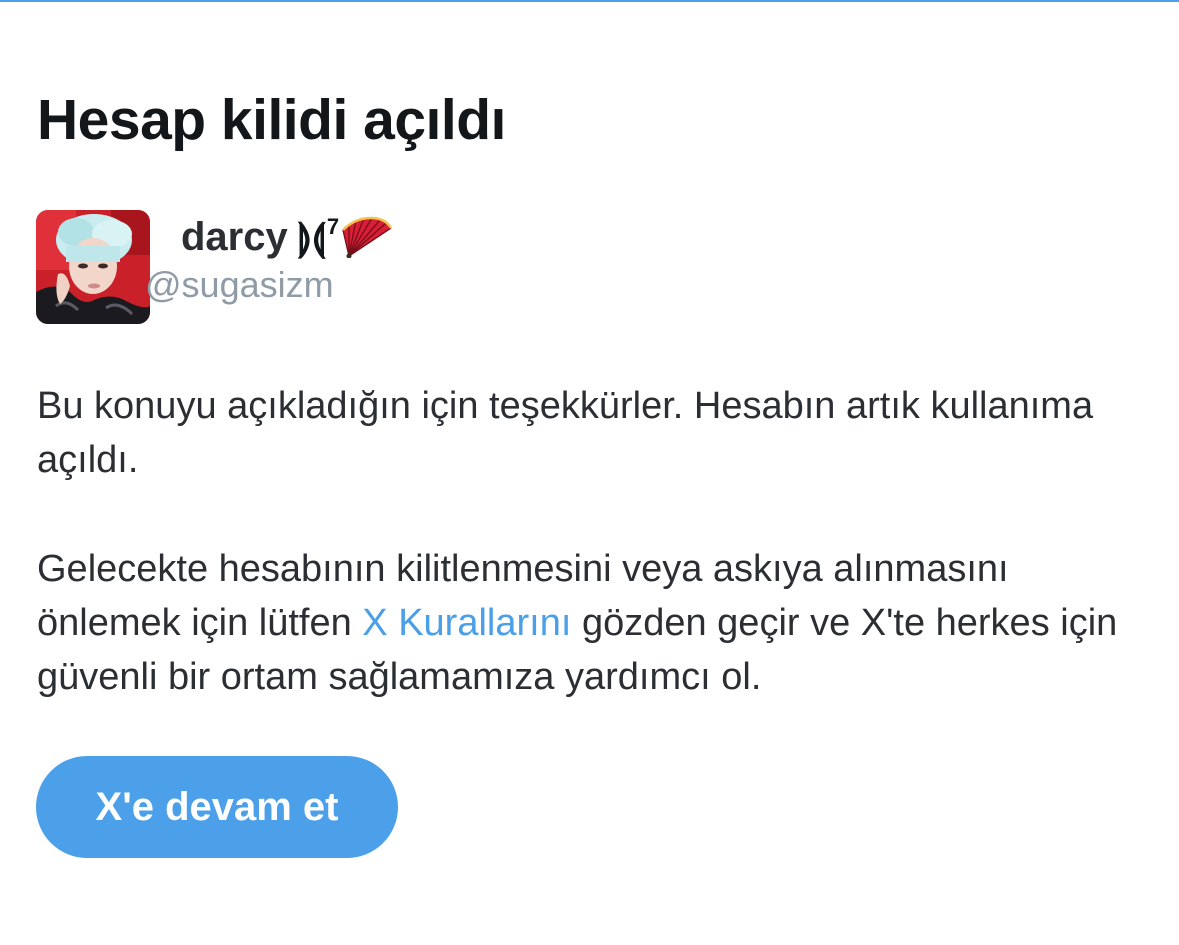 The image size is (1179, 945). Describe the element at coordinates (311, 236) in the screenshot. I see `name-symbol: ⟭⟬` at that location.